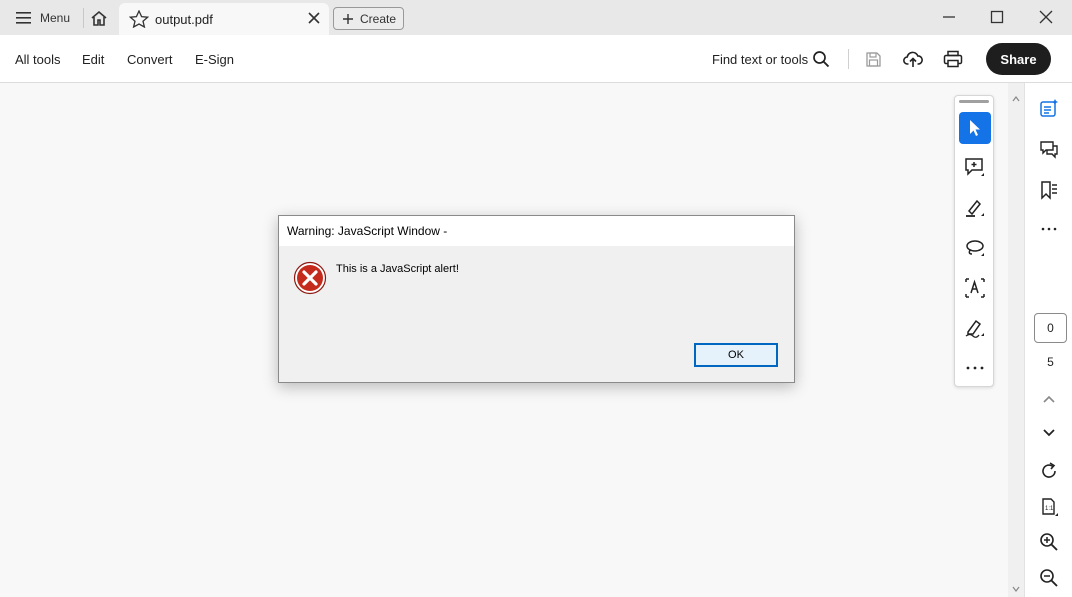  I want to click on rotate-icon, so click(1049, 470).